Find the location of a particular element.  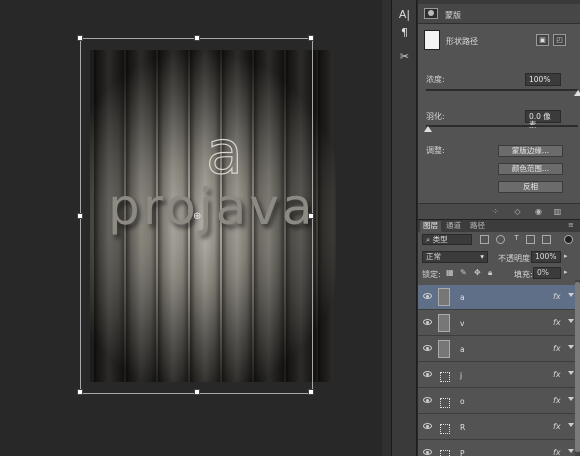

transform-center-icon: ⊕ is located at coordinates (197, 216).